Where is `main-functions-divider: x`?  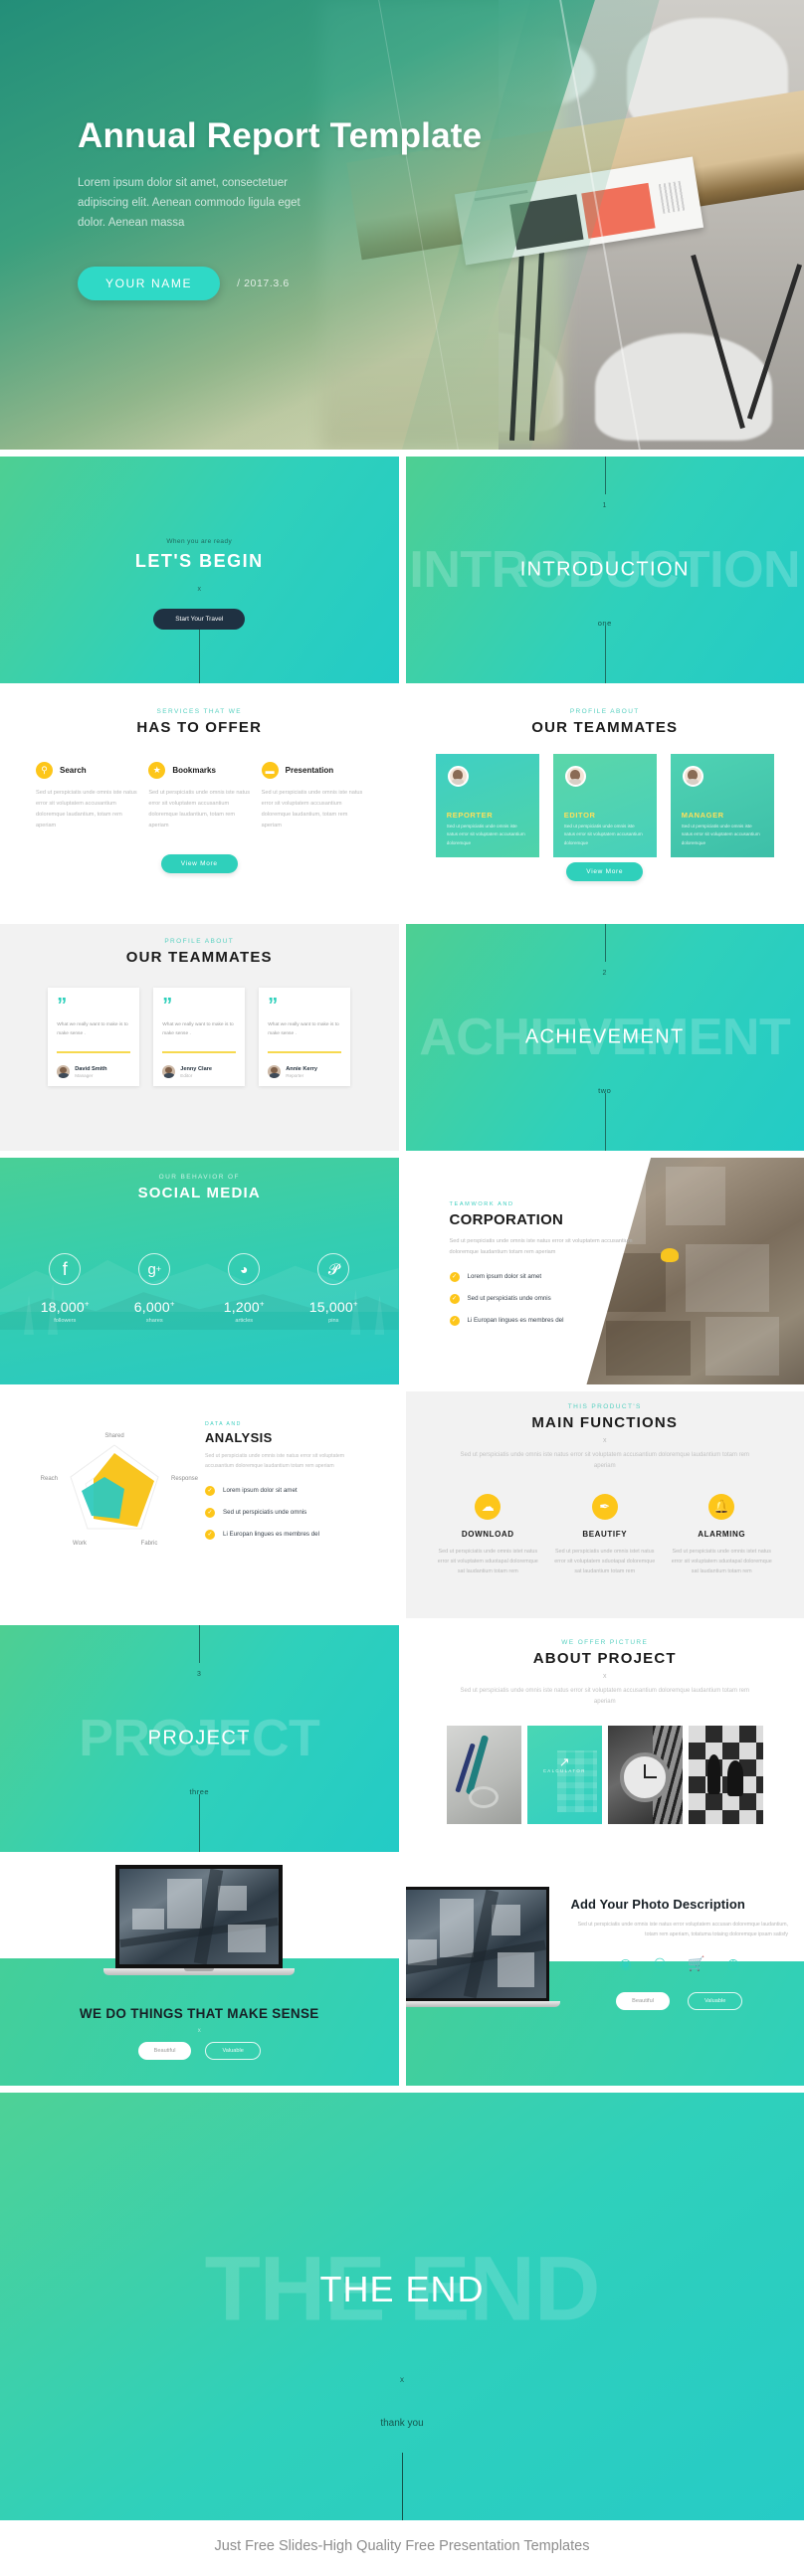
main-functions-divider: x is located at coordinates (605, 1440).